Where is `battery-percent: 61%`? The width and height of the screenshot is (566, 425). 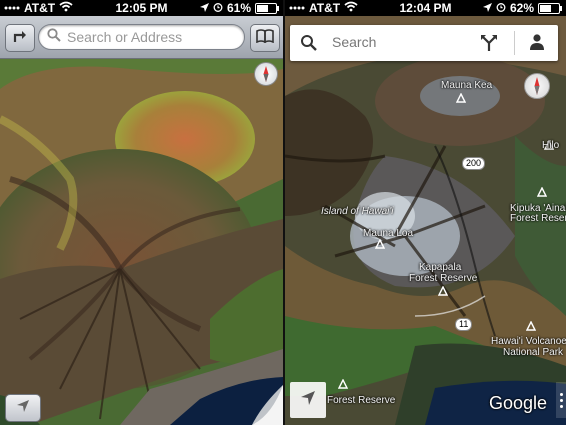
battery-percent: 61% is located at coordinates (238, 8).